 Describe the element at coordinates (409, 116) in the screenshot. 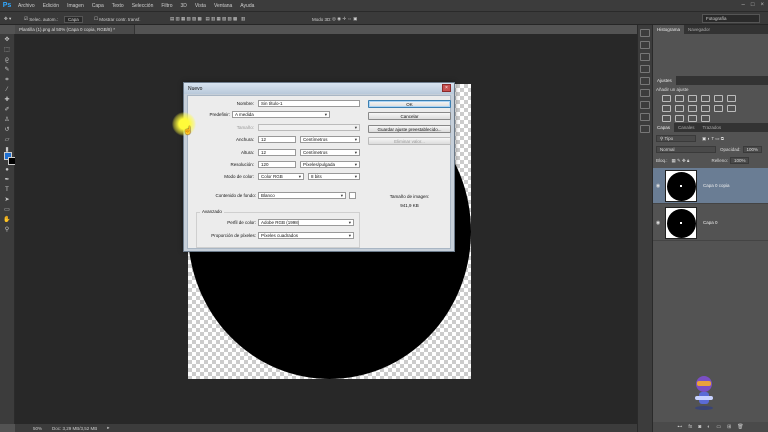

I see `cancel-button: Cancelar` at that location.